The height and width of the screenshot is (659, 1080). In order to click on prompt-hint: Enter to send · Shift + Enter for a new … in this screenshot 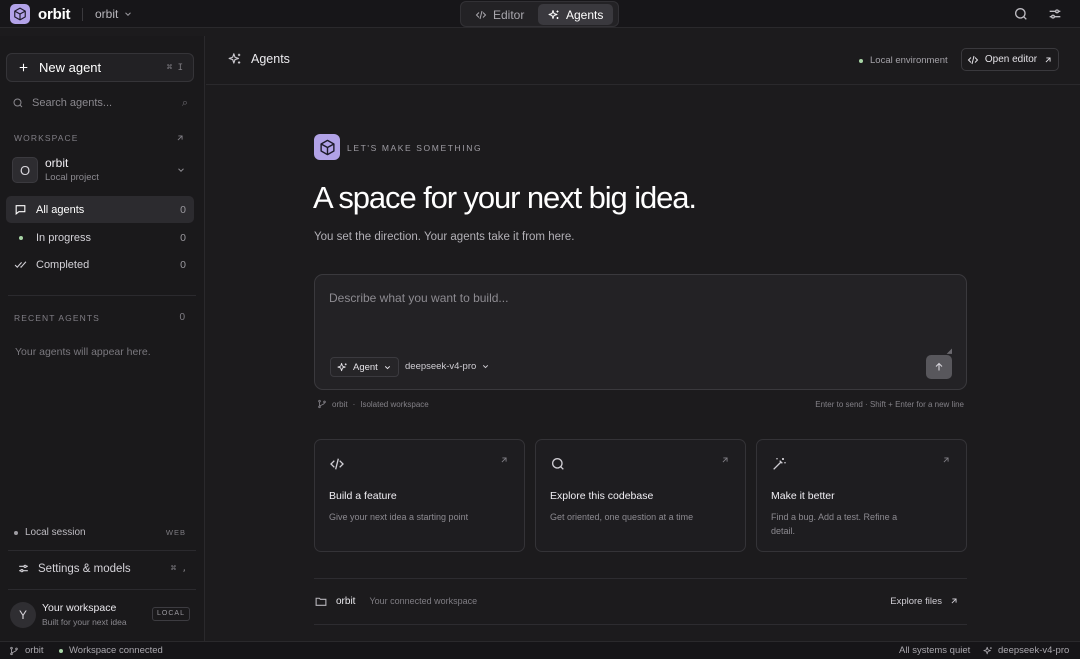, I will do `click(889, 404)`.